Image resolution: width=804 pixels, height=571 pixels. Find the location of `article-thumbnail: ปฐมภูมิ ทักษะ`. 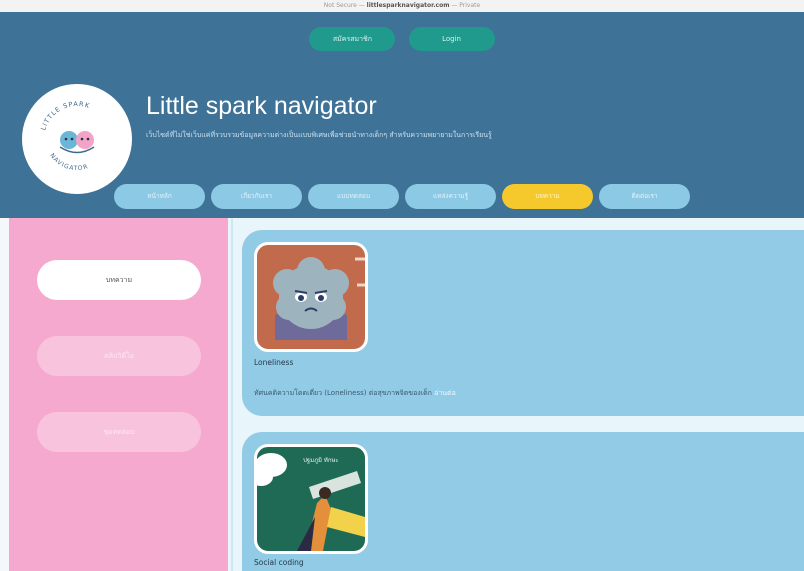

article-thumbnail: ปฐมภูมิ ทักษะ is located at coordinates (311, 499).